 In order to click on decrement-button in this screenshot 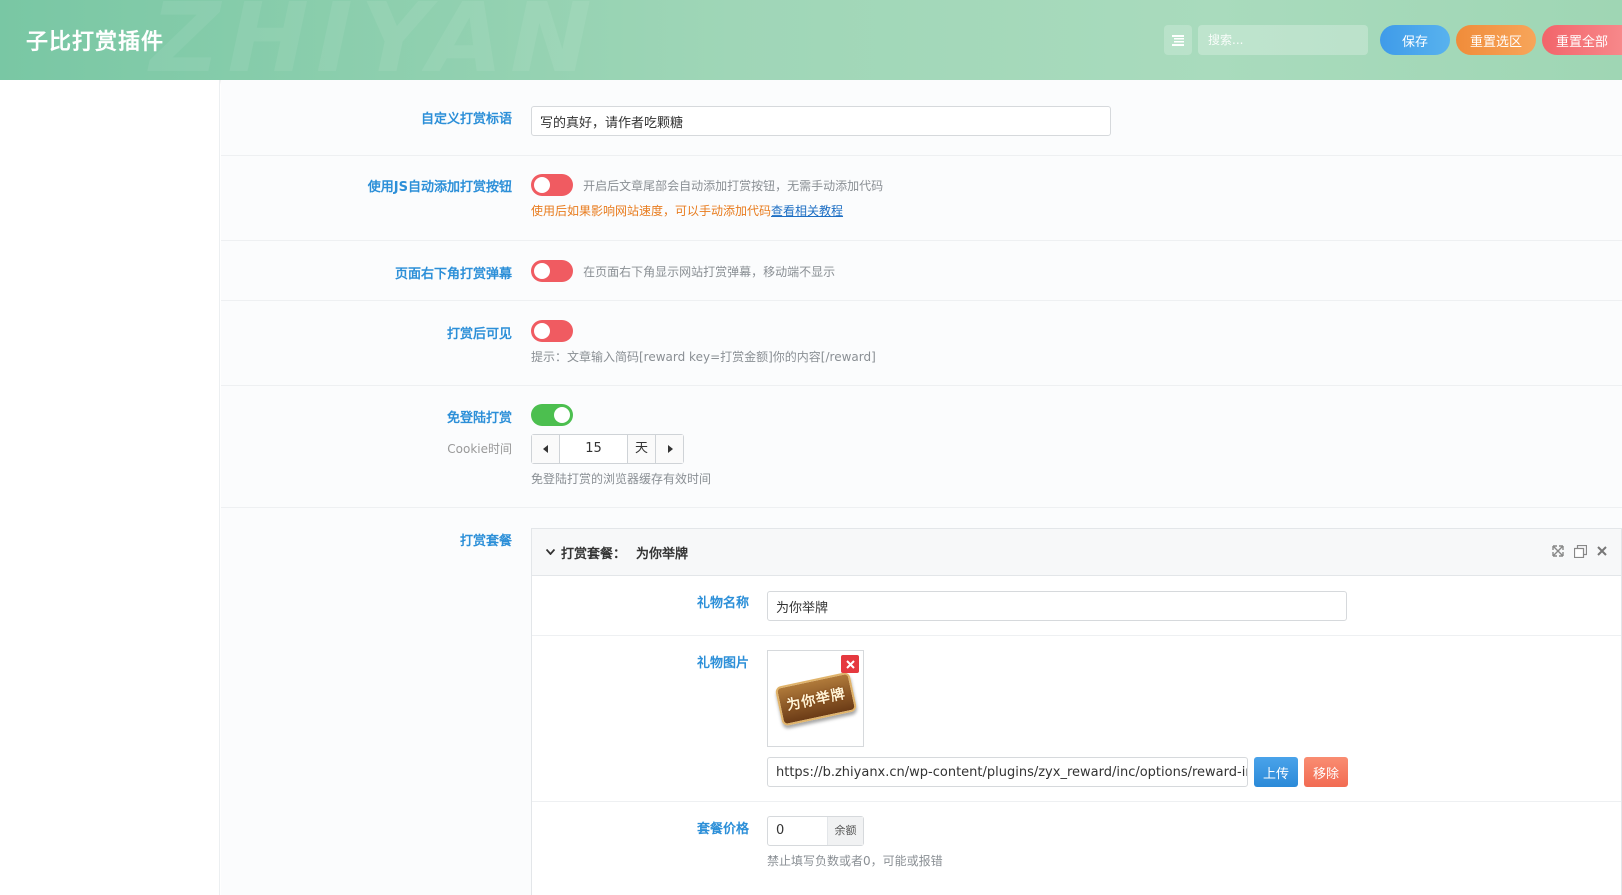, I will do `click(546, 449)`.